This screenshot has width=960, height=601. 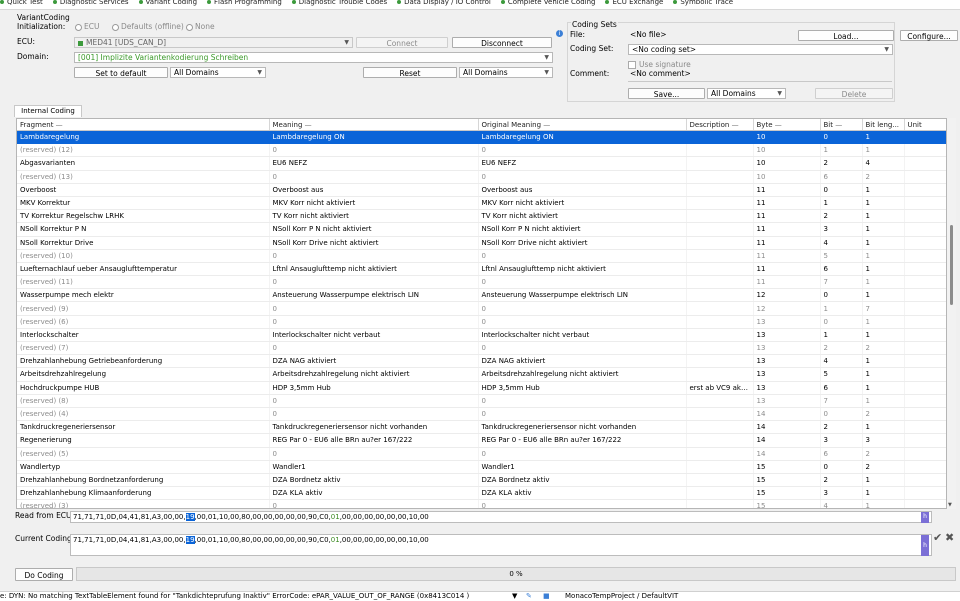 What do you see at coordinates (244, 3) in the screenshot?
I see `main-tab-flash-programming: Flash Programming` at bounding box center [244, 3].